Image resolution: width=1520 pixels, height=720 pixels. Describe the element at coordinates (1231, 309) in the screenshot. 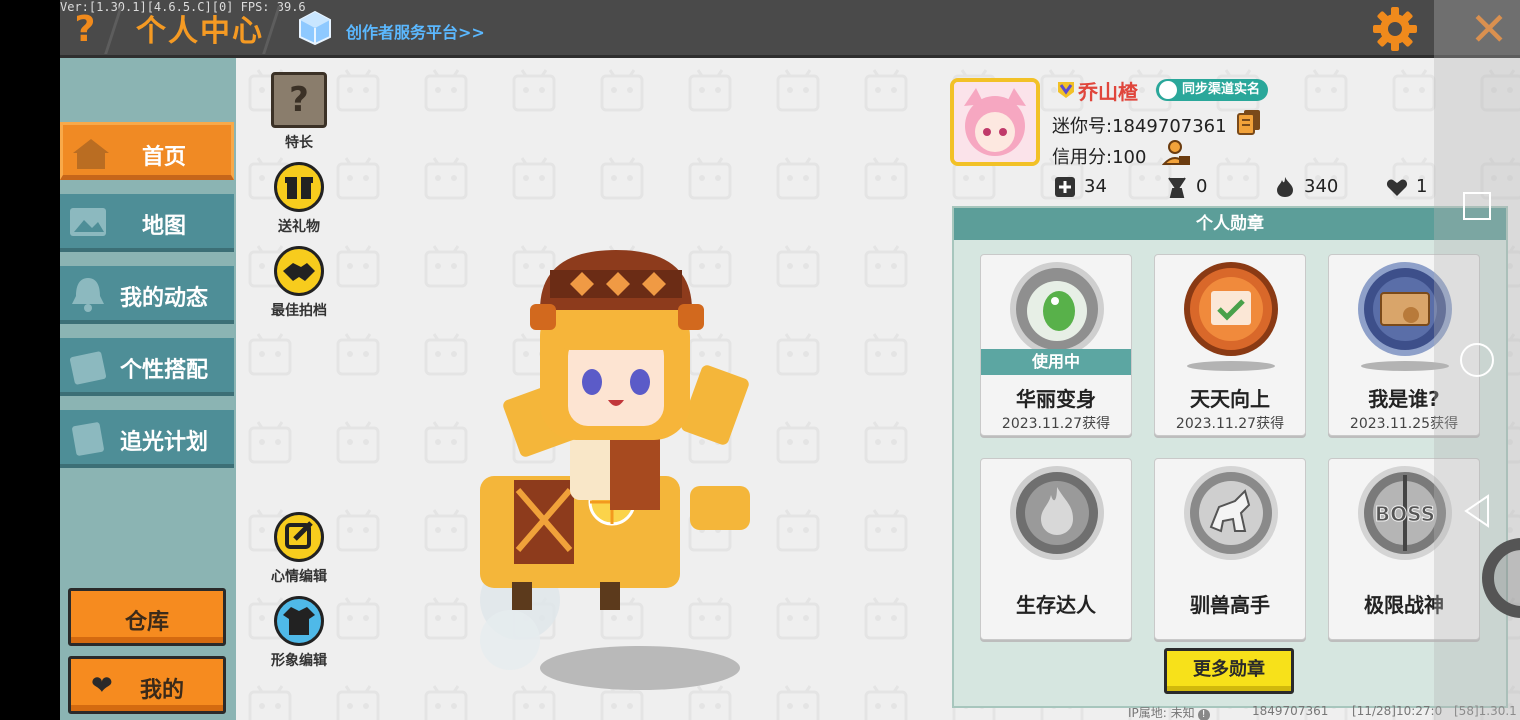

I see `calendar-medal-icon` at that location.